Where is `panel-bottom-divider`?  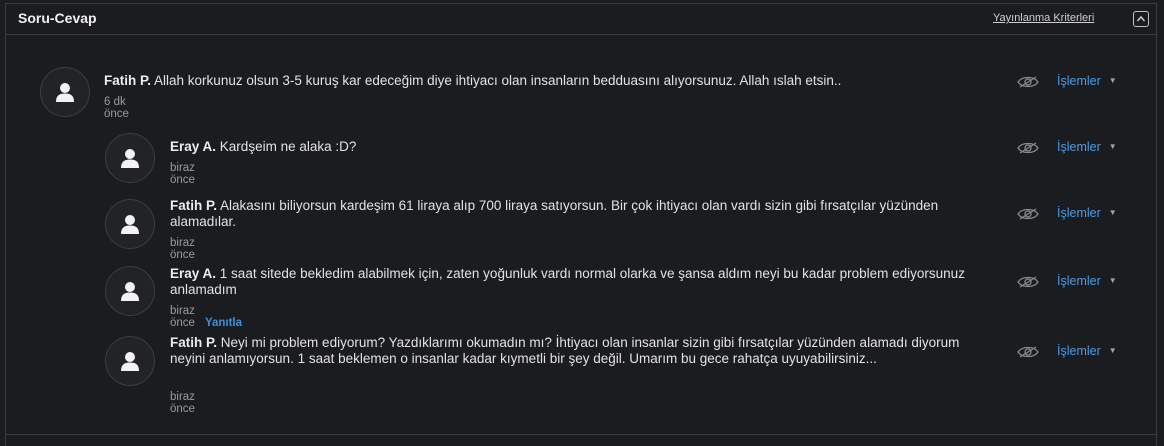
panel-bottom-divider is located at coordinates (581, 434).